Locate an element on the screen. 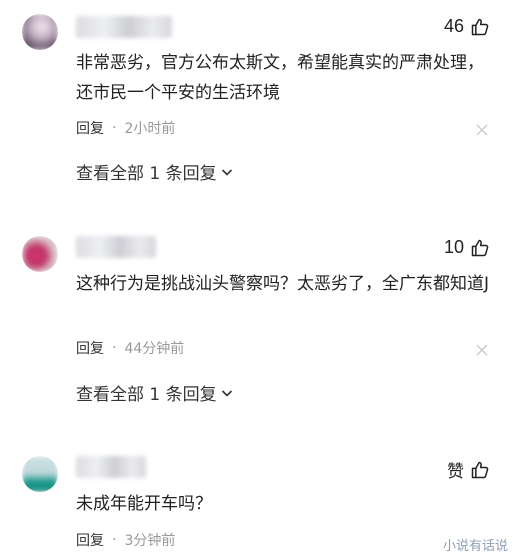 The height and width of the screenshot is (560, 516). like-count: 46 is located at coordinates (453, 26).